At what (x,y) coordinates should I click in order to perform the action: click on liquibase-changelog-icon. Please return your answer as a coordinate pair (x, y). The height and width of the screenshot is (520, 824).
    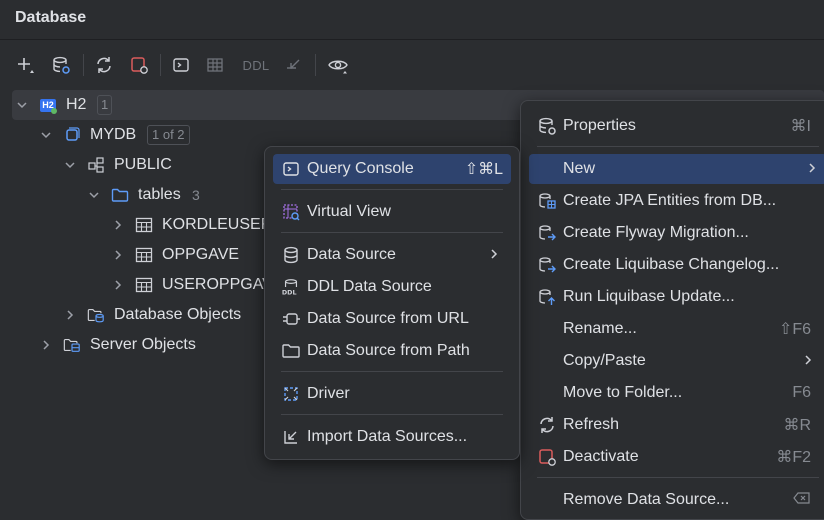
    Looking at the image, I should click on (547, 265).